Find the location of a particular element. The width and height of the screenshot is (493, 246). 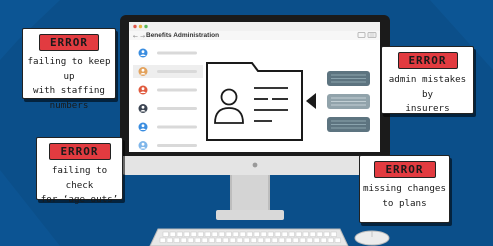

error-message-line: failing to keep up is located at coordinates (69, 69).